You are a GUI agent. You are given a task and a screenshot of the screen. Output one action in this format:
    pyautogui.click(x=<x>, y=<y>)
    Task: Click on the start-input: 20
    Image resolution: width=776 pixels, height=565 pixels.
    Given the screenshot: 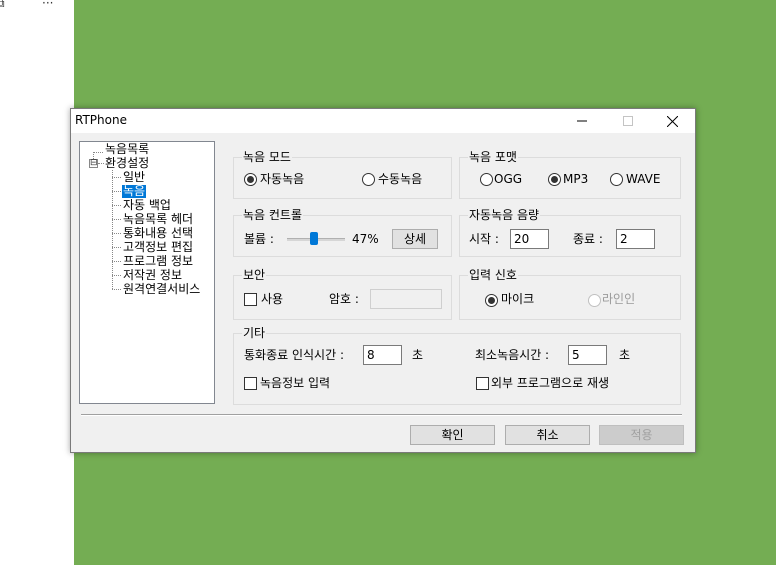 What is the action you would take?
    pyautogui.click(x=529, y=239)
    